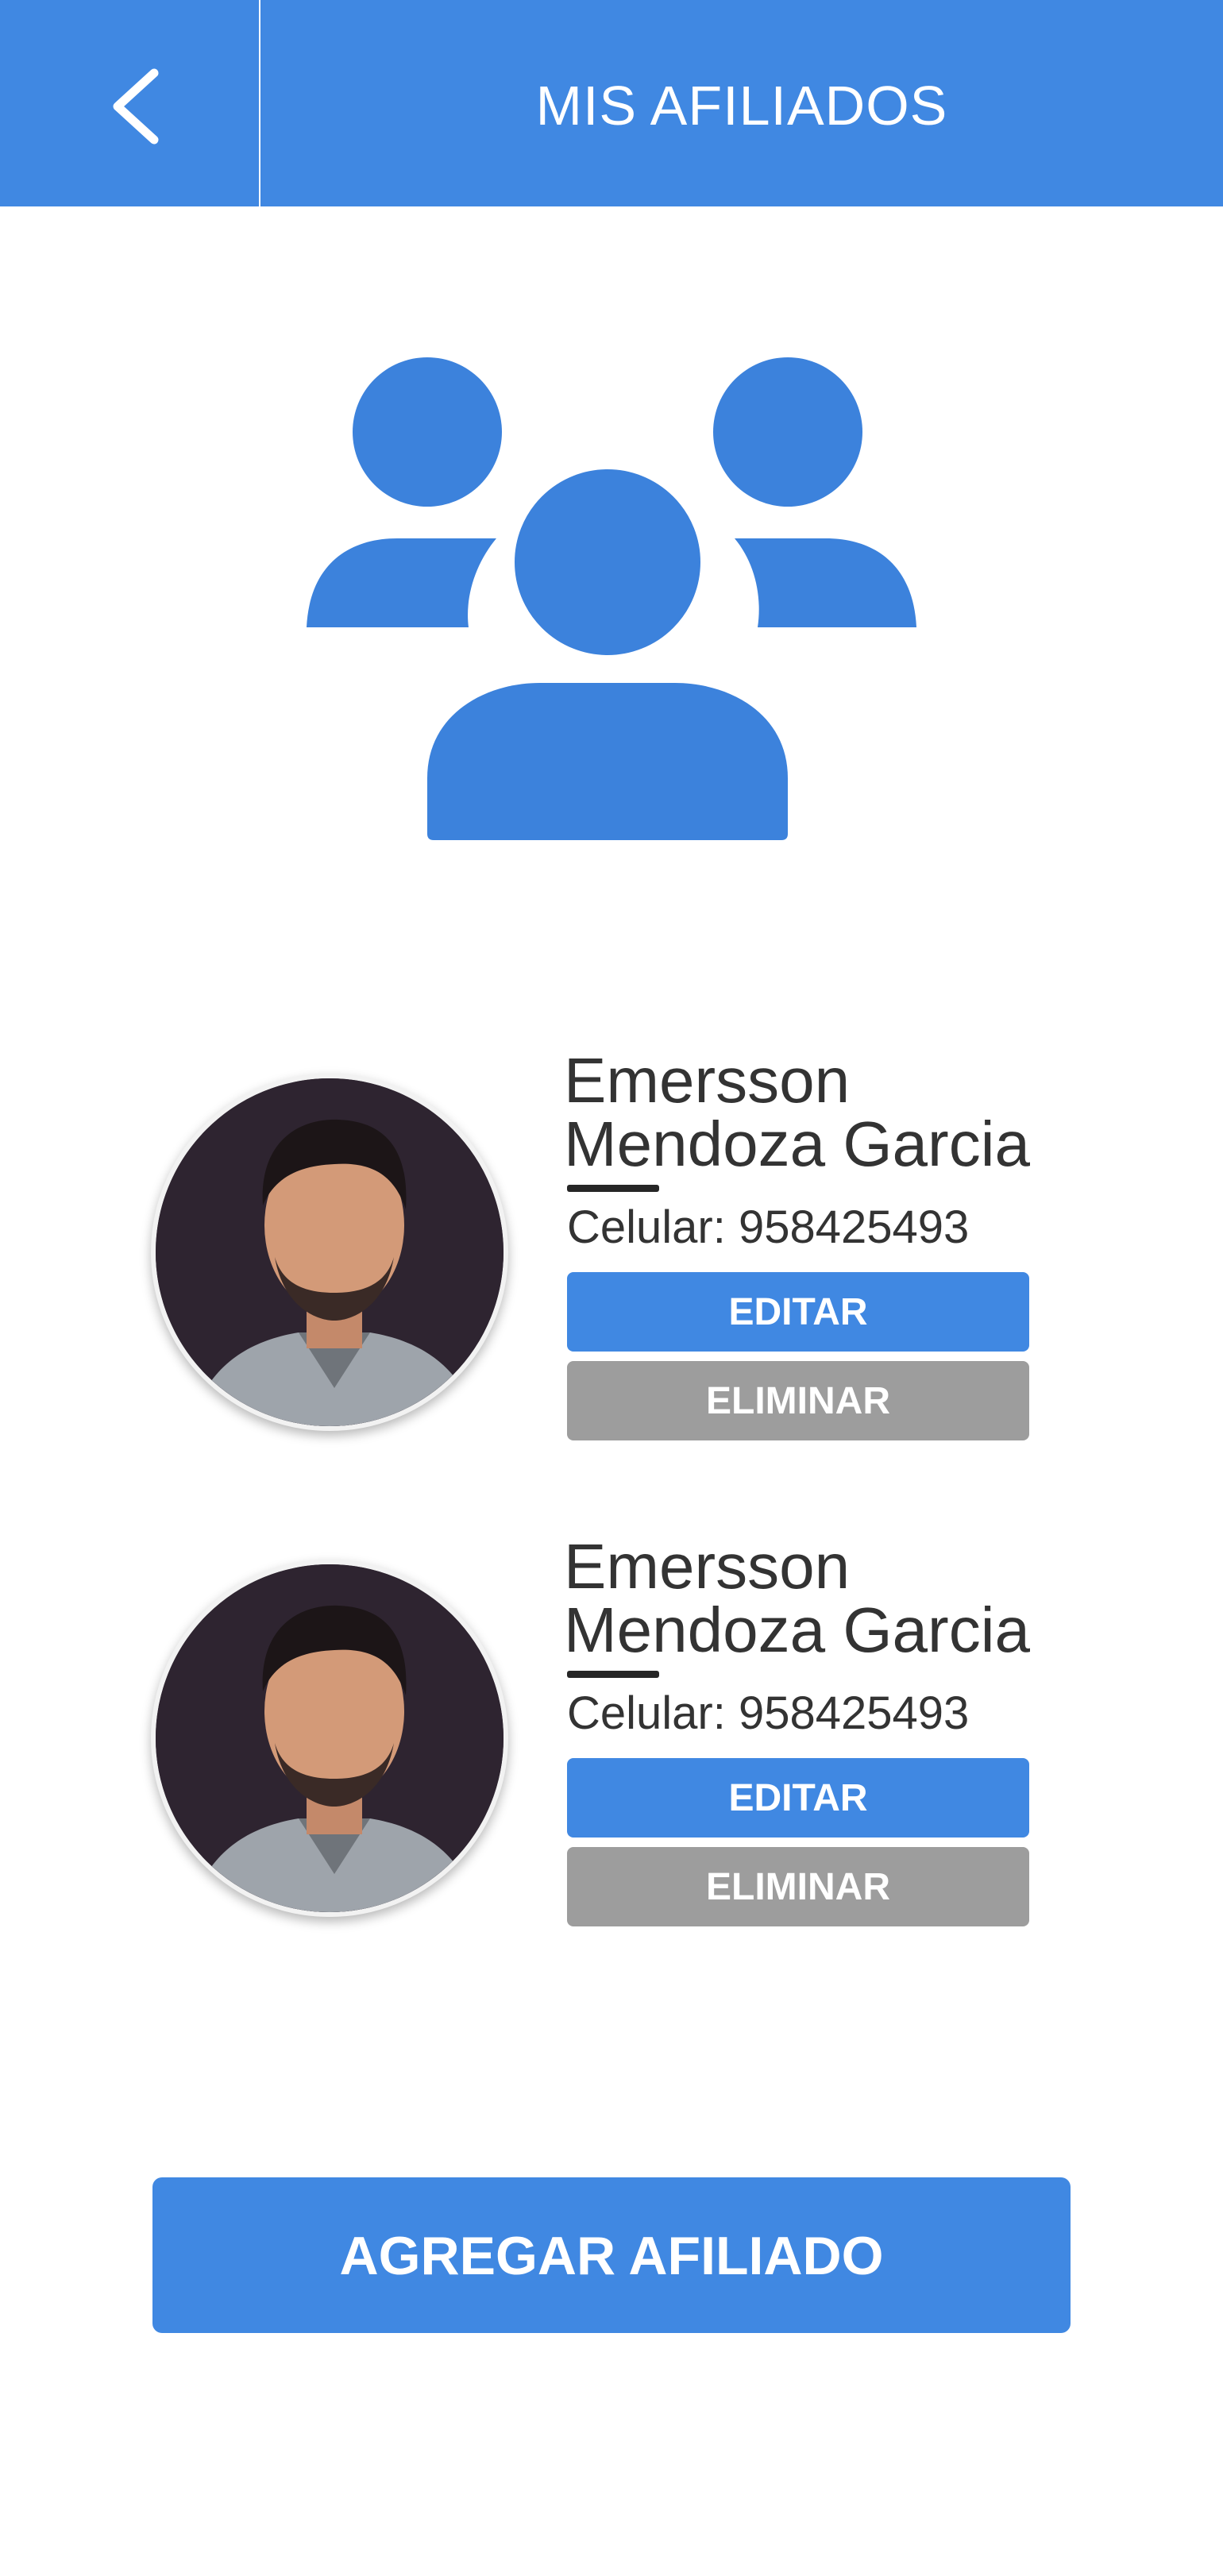 The width and height of the screenshot is (1223, 2576). I want to click on add-affiliate-button: AGREGAR AFILIADO, so click(611, 2255).